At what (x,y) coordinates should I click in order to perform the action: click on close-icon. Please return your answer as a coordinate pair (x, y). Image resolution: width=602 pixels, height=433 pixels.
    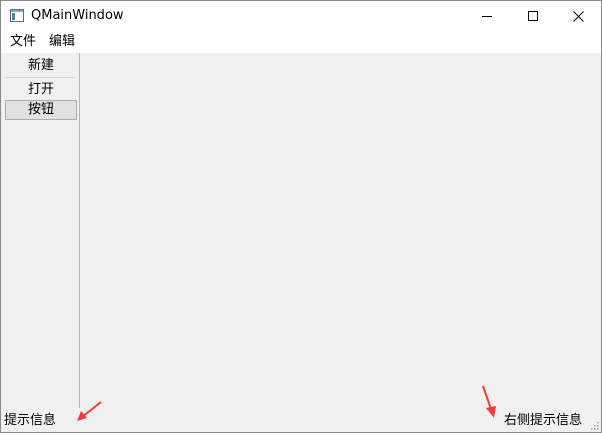
    Looking at the image, I should click on (578, 16).